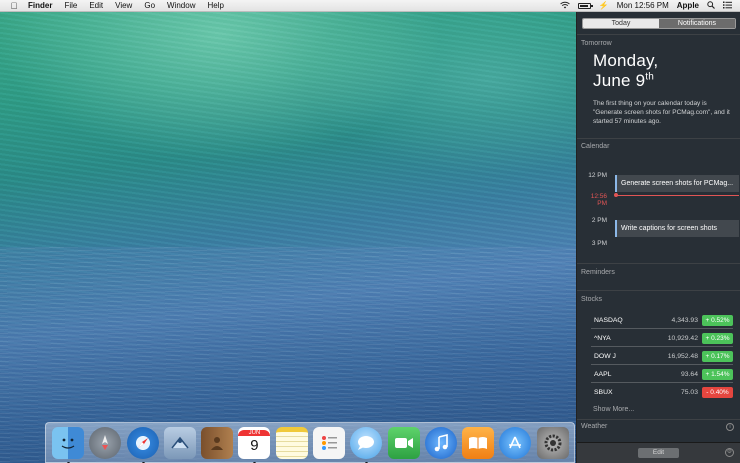  I want to click on wifi-icon, so click(565, 6).